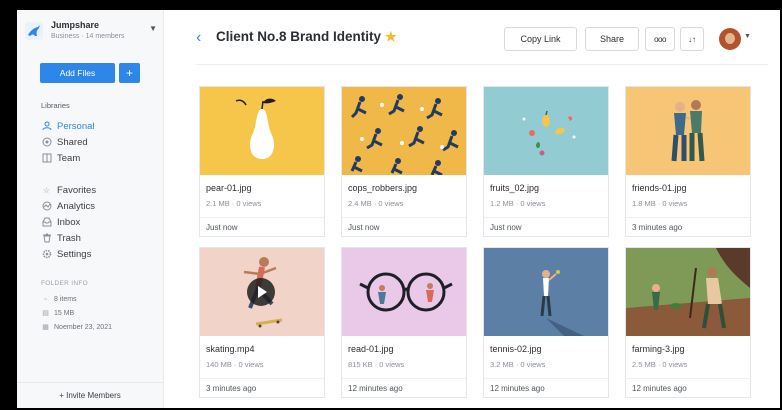  Describe the element at coordinates (482, 64) in the screenshot. I see `header-divider` at that location.